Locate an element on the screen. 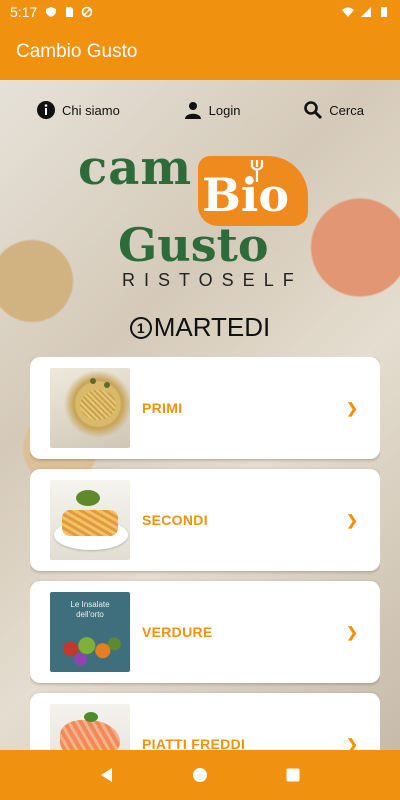 The width and height of the screenshot is (400, 800). status-time: 5:17 is located at coordinates (24, 12).